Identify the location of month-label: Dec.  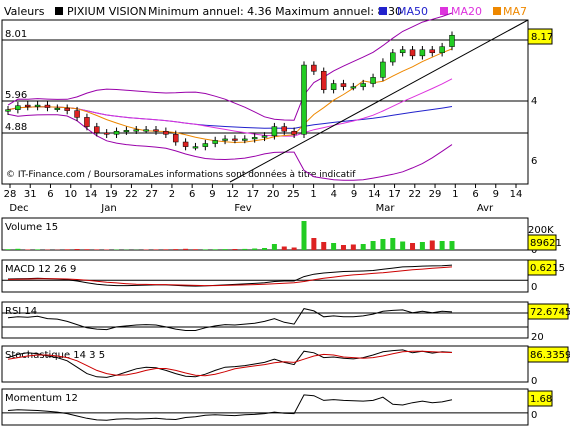
(18, 208).